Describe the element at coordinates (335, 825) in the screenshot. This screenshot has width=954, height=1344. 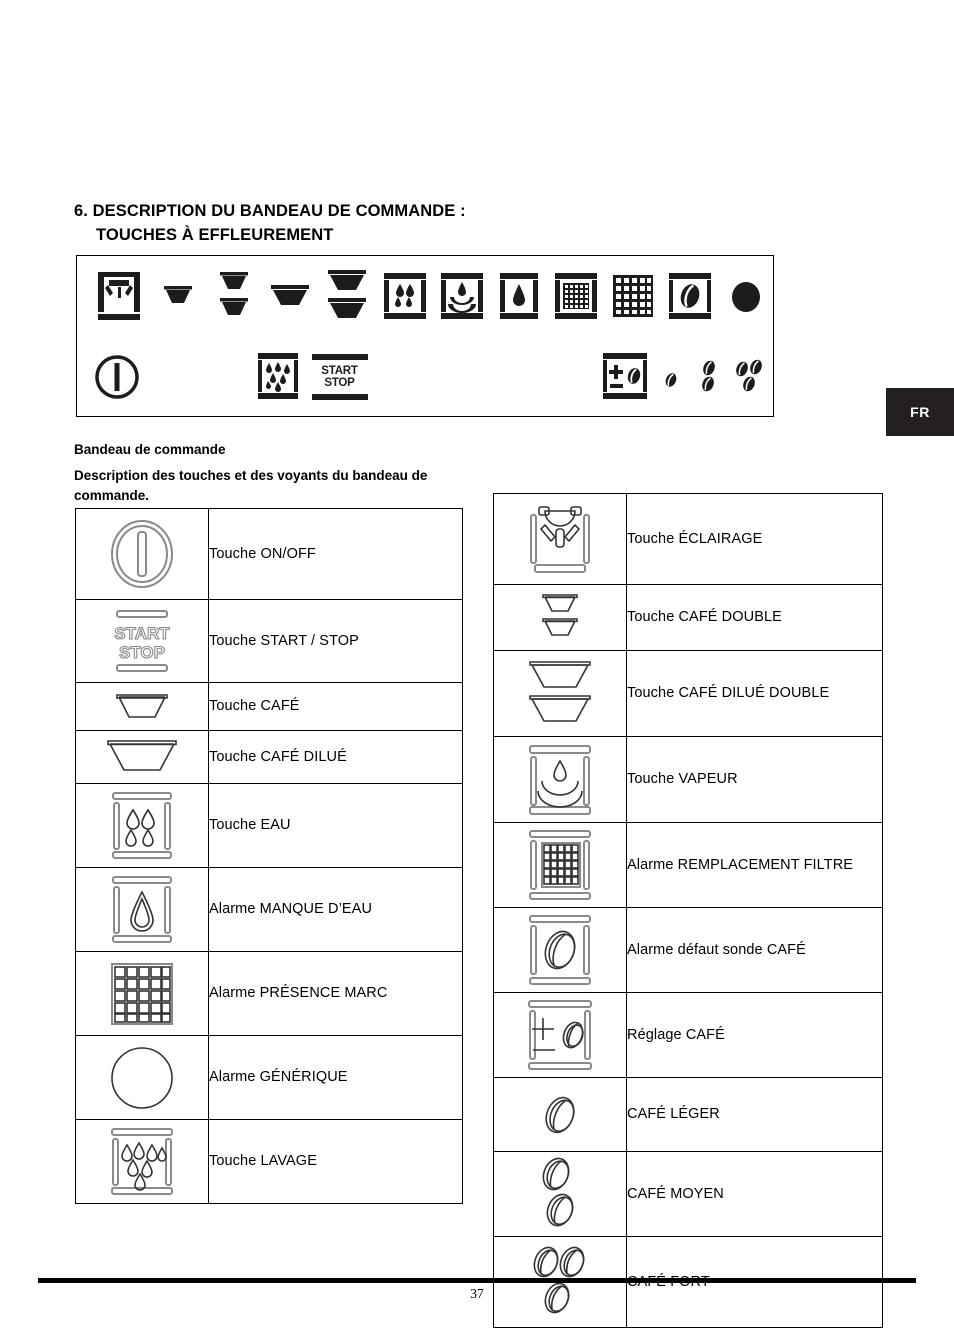
I see `legend-label: Touche EAU` at that location.